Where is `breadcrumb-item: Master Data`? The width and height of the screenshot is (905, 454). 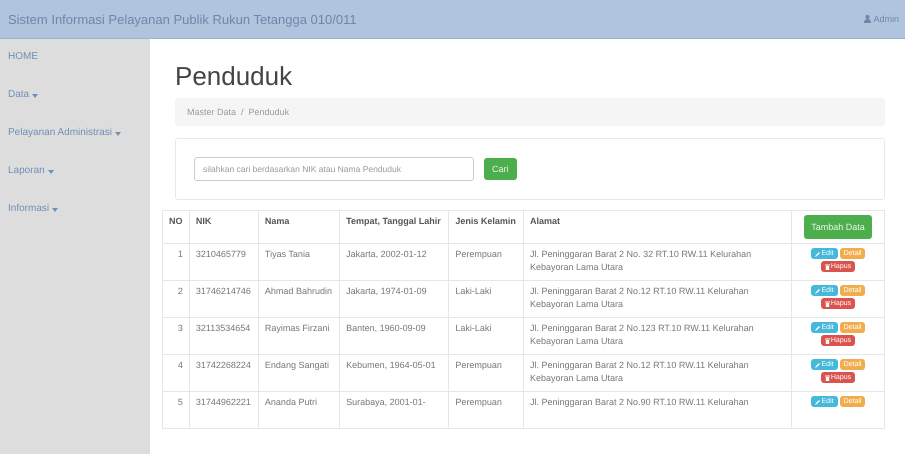
breadcrumb-item: Master Data is located at coordinates (211, 112).